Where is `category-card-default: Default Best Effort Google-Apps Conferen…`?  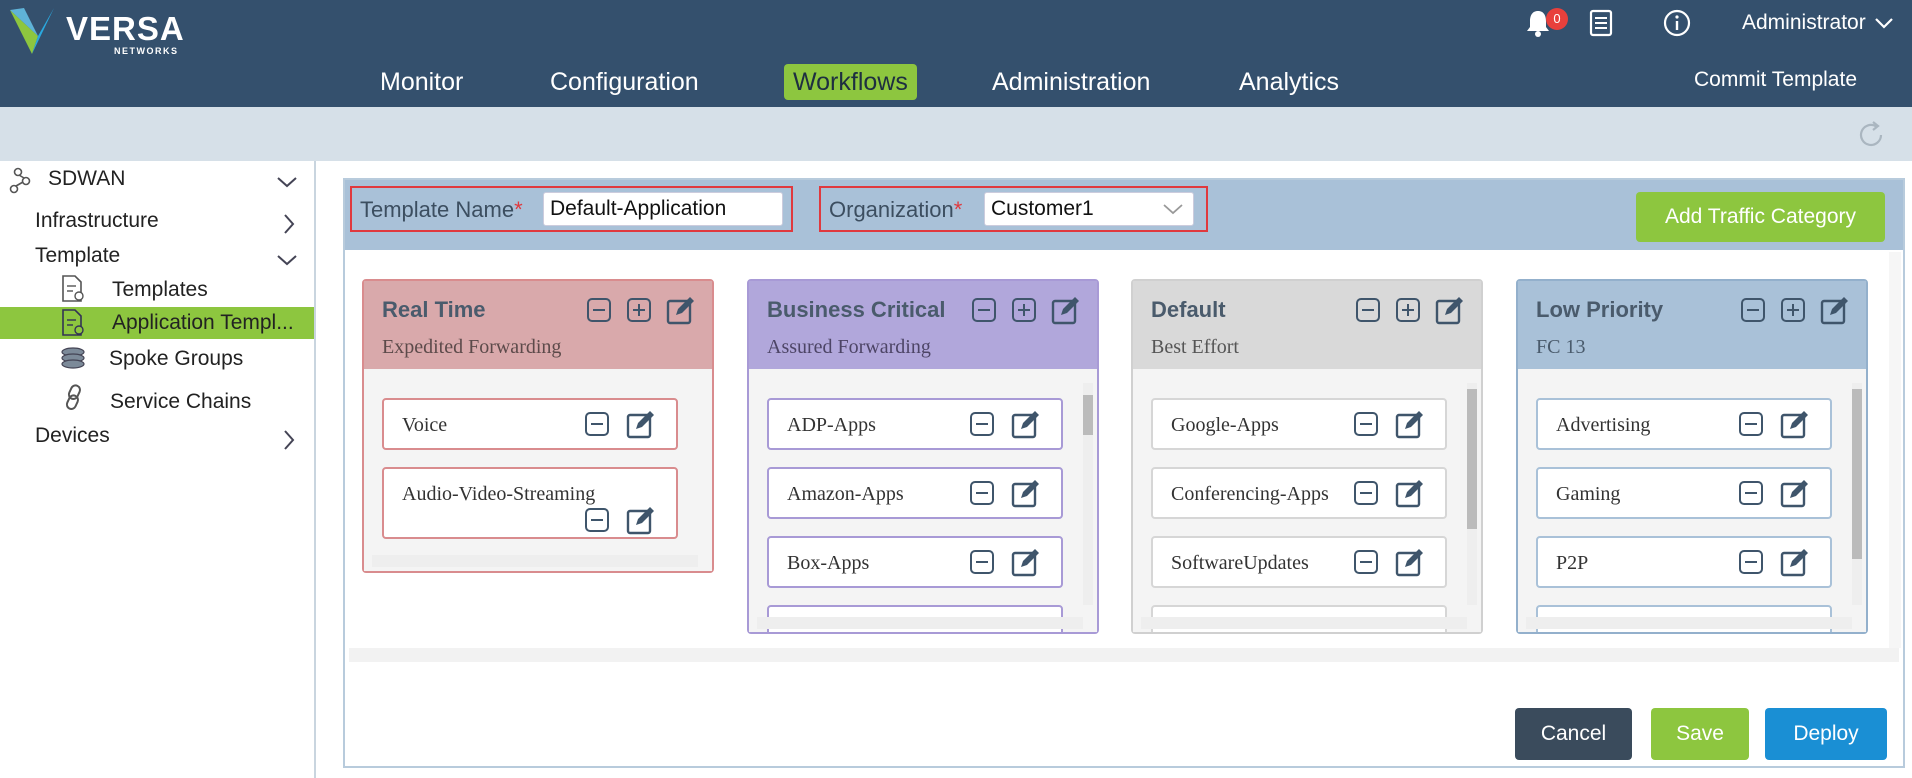
category-card-default: Default Best Effort Google-Apps Conferen… is located at coordinates (1307, 456).